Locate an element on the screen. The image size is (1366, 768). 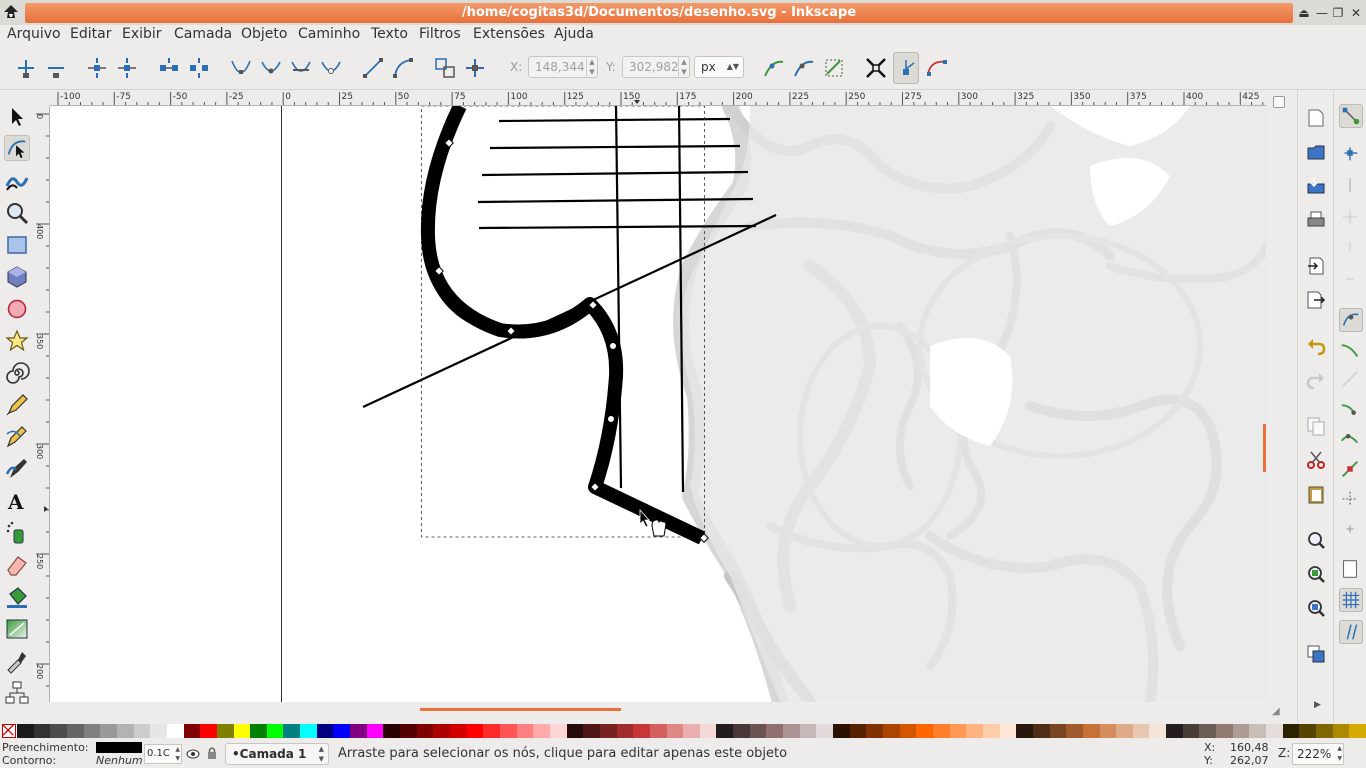
insert-node-icon is located at coordinates (26, 68).